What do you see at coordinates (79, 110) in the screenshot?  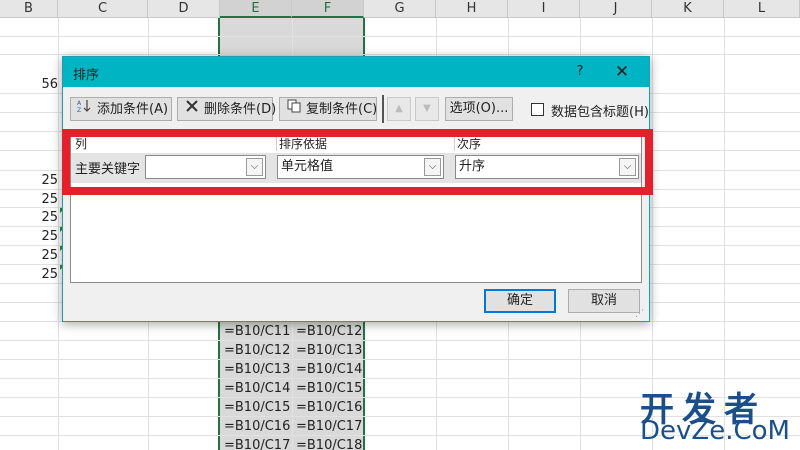 I see `svg-text: Z` at bounding box center [79, 110].